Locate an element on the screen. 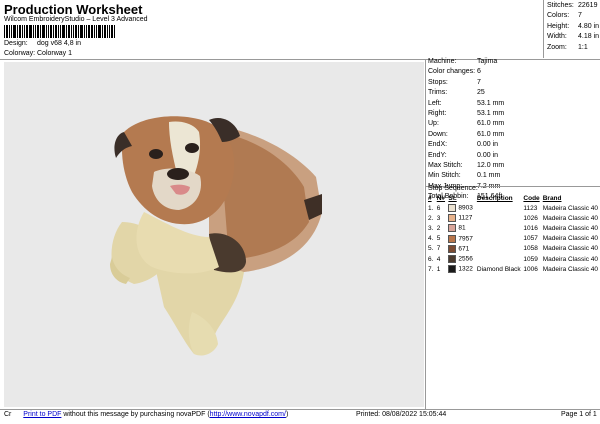 The image size is (600, 424). machine-value: 7 is located at coordinates (479, 82).